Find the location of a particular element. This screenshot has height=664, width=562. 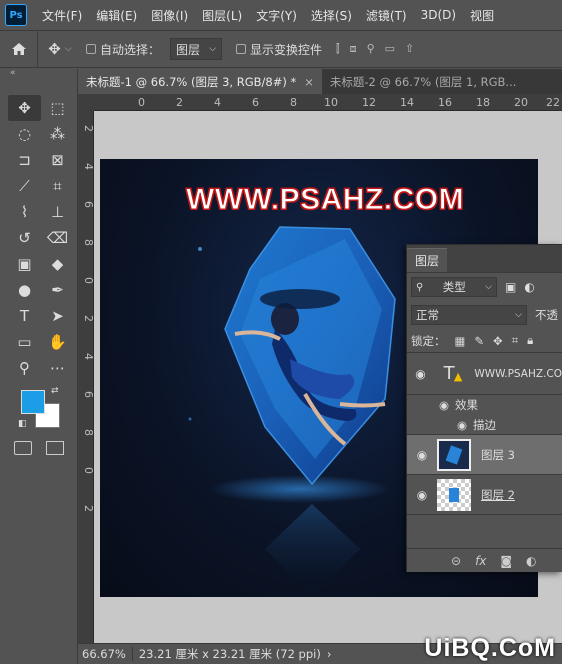

screen-mode-icon is located at coordinates (55, 448).